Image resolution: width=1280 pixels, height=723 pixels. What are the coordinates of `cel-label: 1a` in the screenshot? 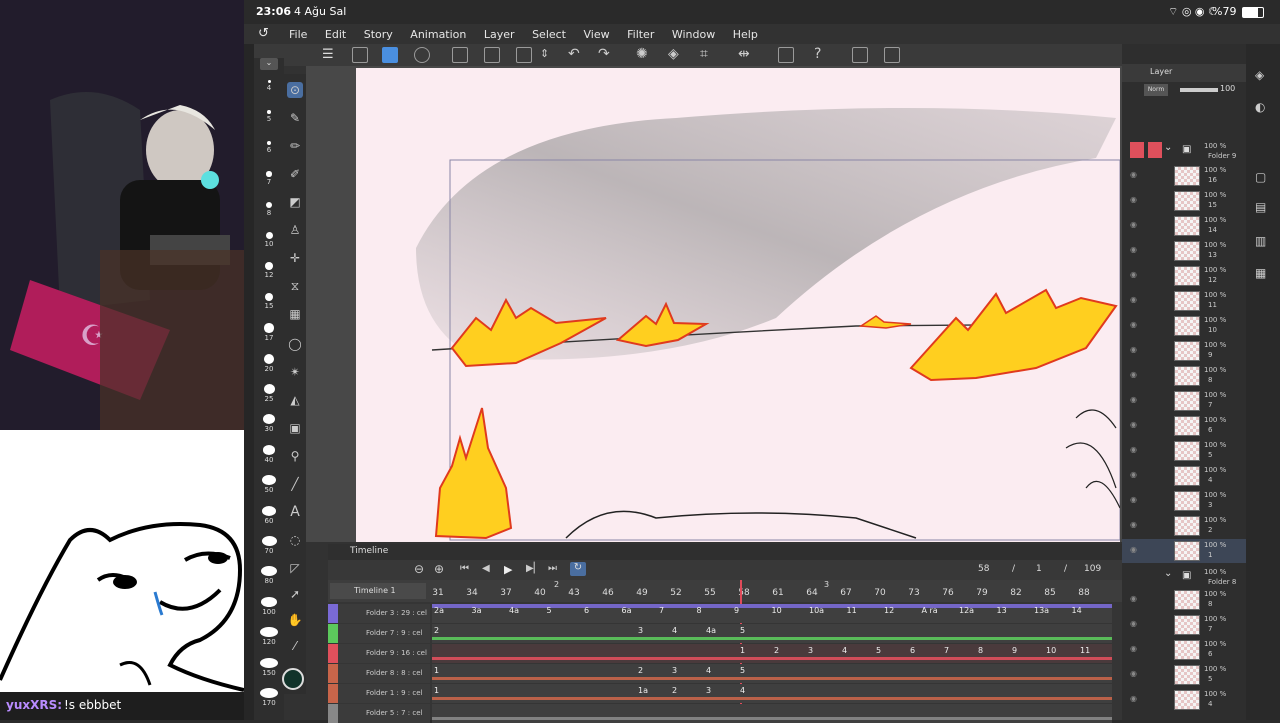 It's located at (643, 690).